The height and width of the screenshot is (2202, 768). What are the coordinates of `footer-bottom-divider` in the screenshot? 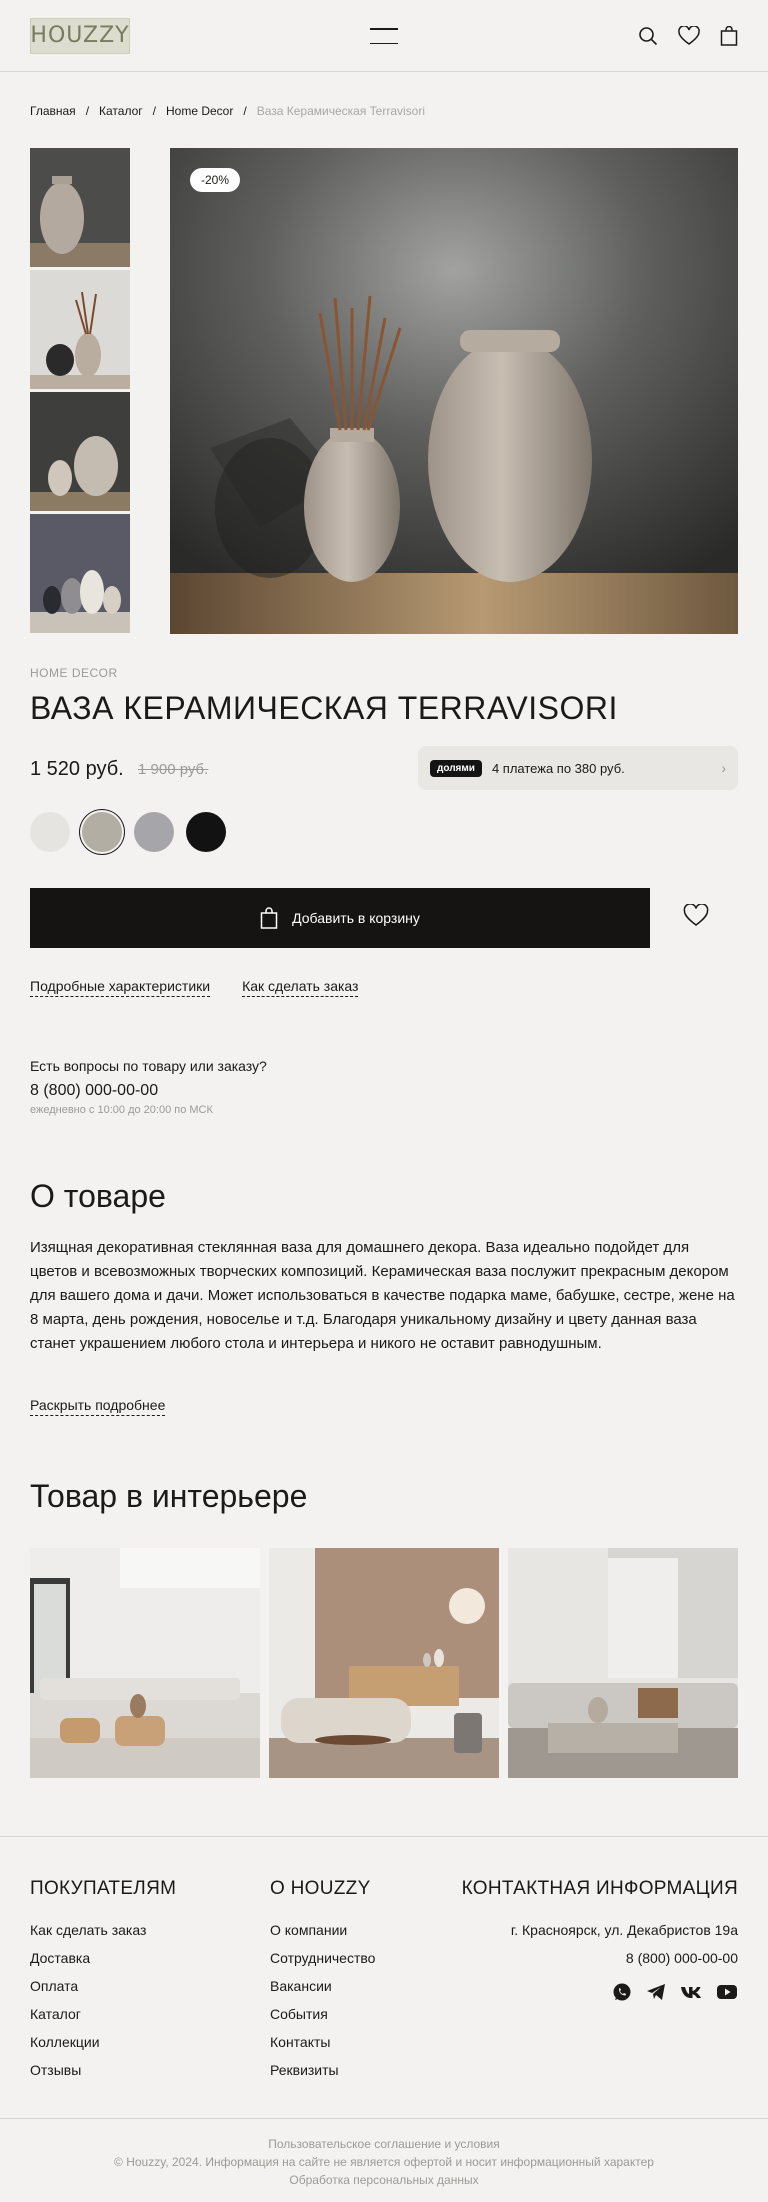 It's located at (384, 2118).